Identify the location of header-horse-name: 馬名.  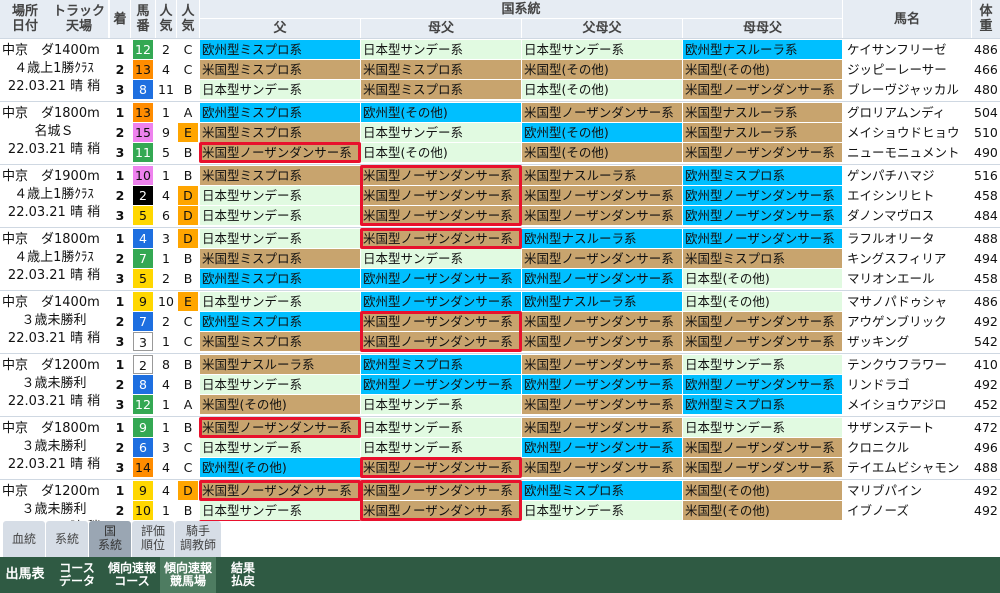
(907, 19).